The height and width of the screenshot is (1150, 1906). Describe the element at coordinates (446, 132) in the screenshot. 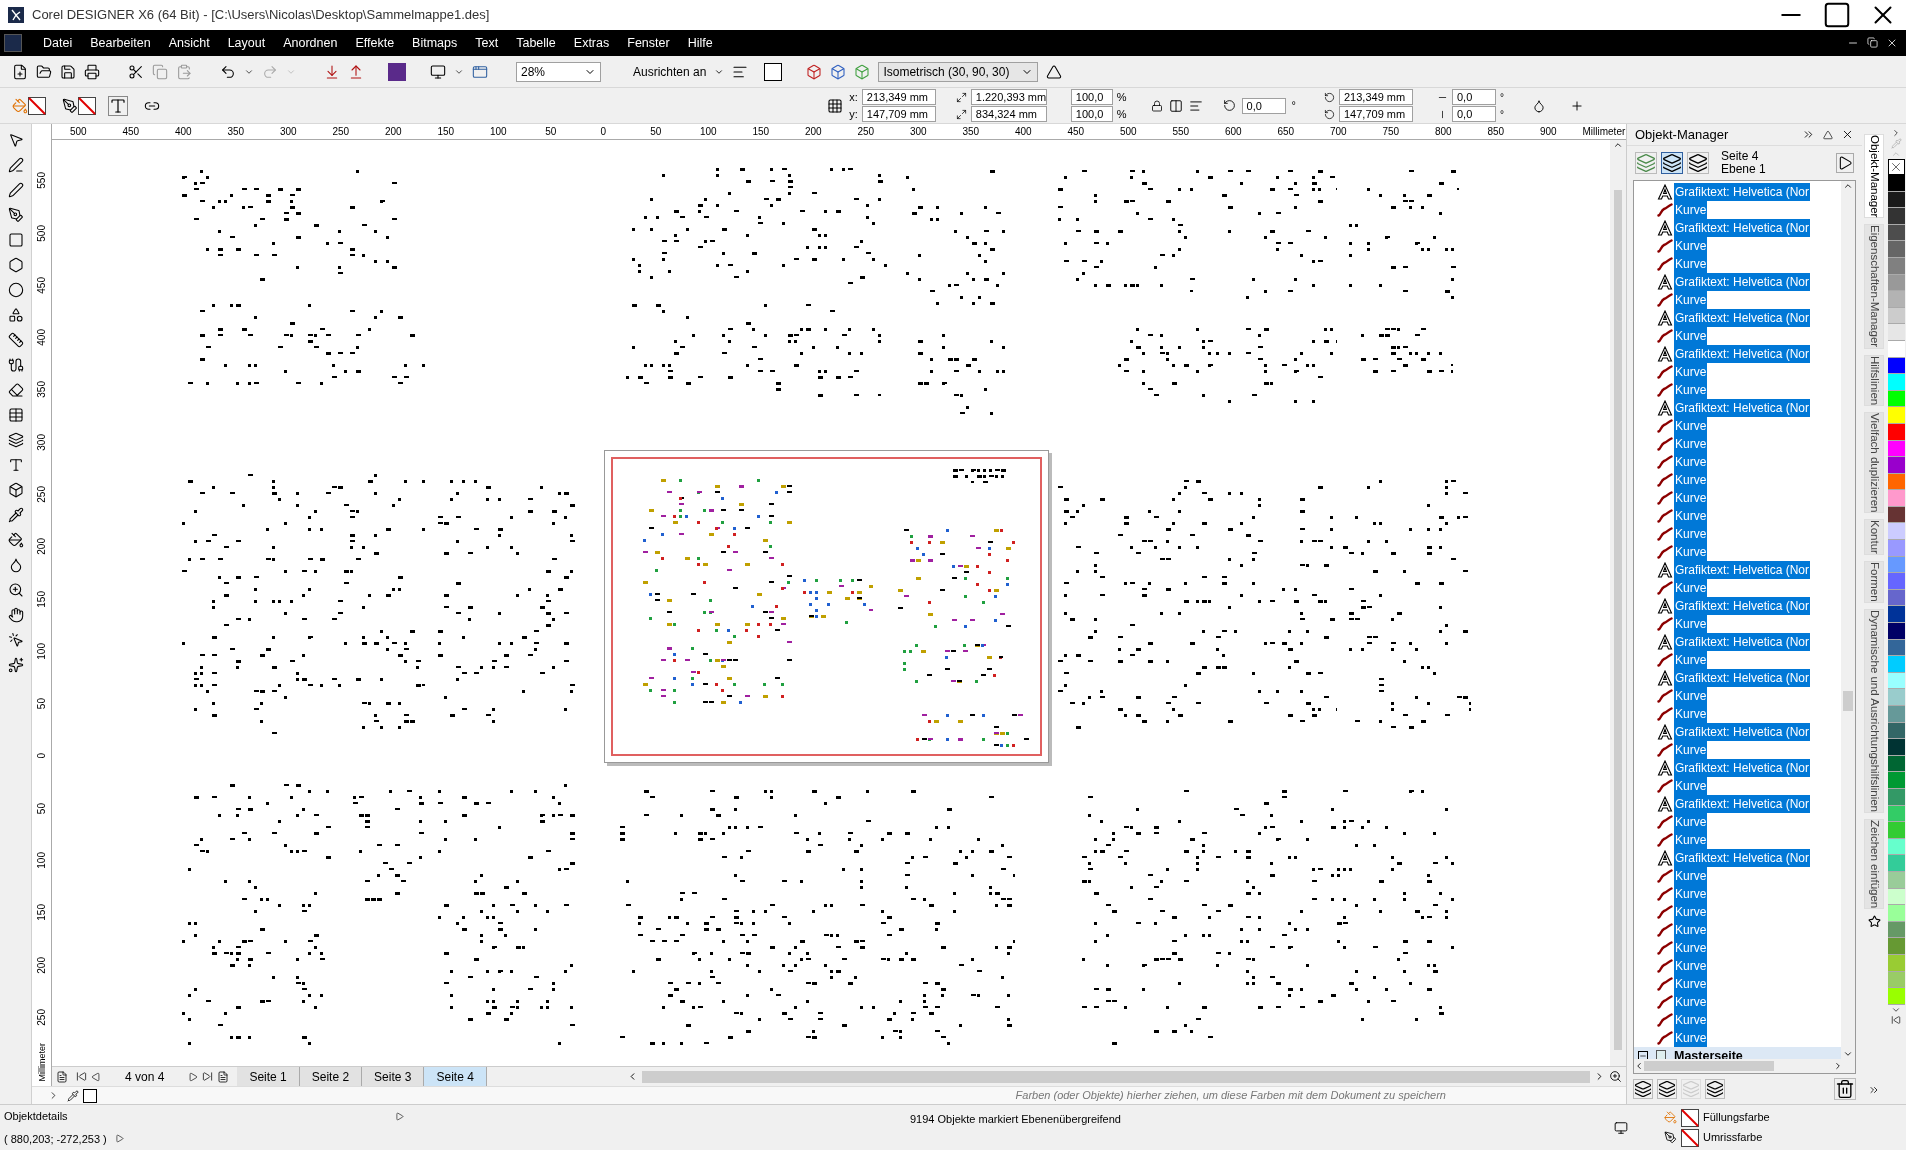

I see `ruler-label: 150` at that location.